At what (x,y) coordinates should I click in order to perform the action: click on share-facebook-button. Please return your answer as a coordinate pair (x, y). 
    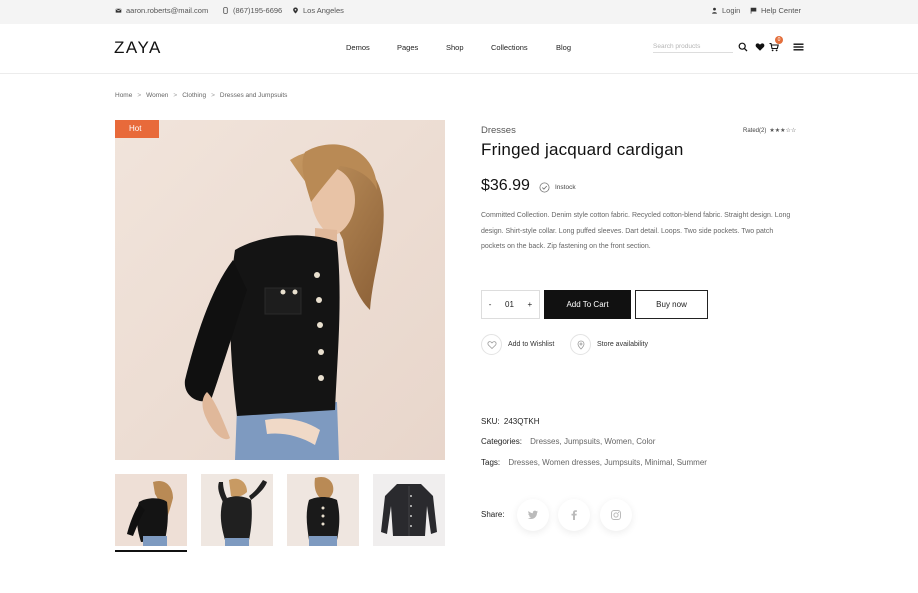
    Looking at the image, I should click on (574, 515).